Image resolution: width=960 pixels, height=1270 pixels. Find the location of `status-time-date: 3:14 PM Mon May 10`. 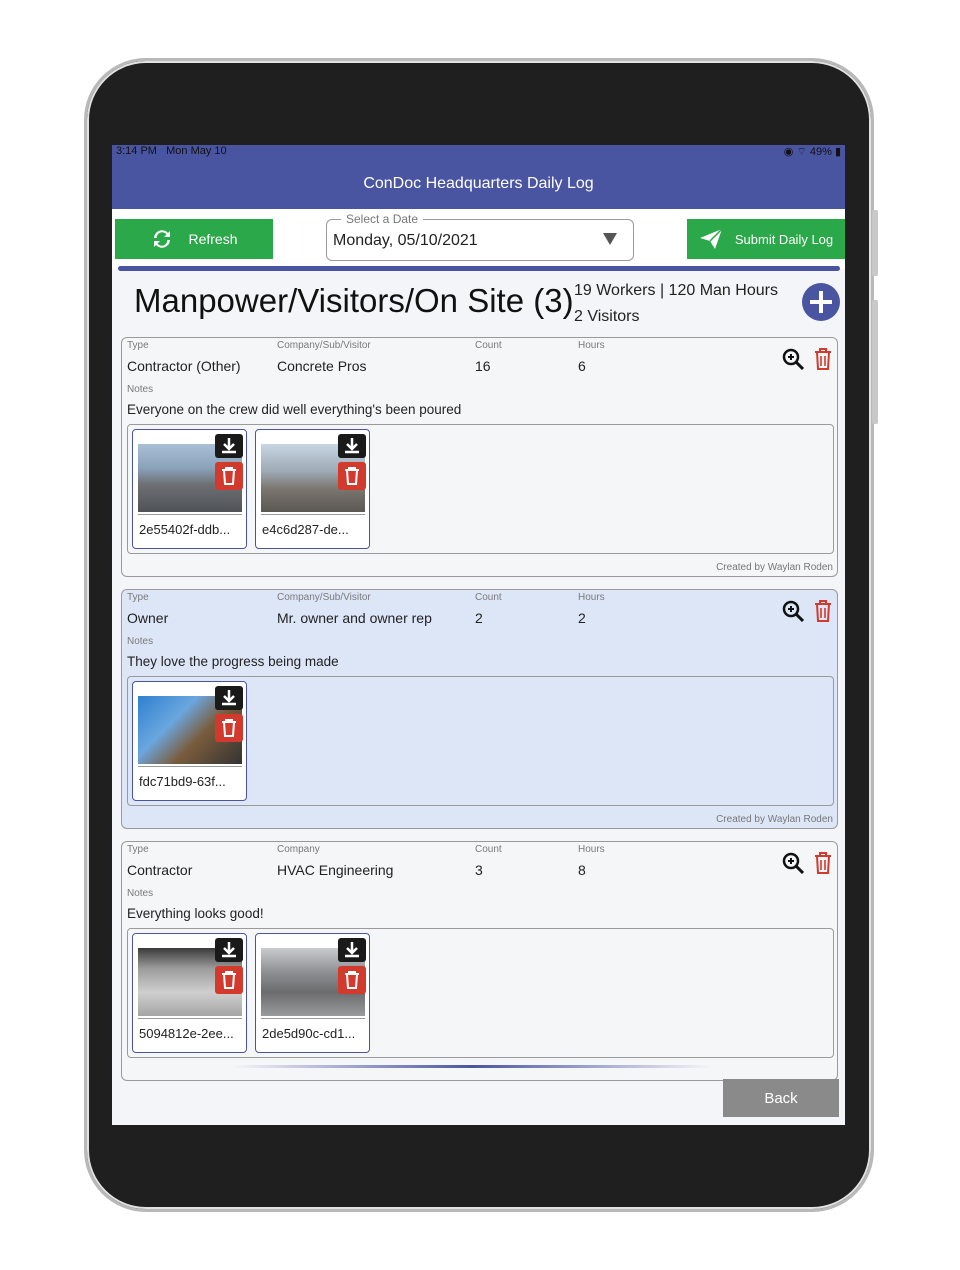

status-time-date: 3:14 PM Mon May 10 is located at coordinates (171, 151).